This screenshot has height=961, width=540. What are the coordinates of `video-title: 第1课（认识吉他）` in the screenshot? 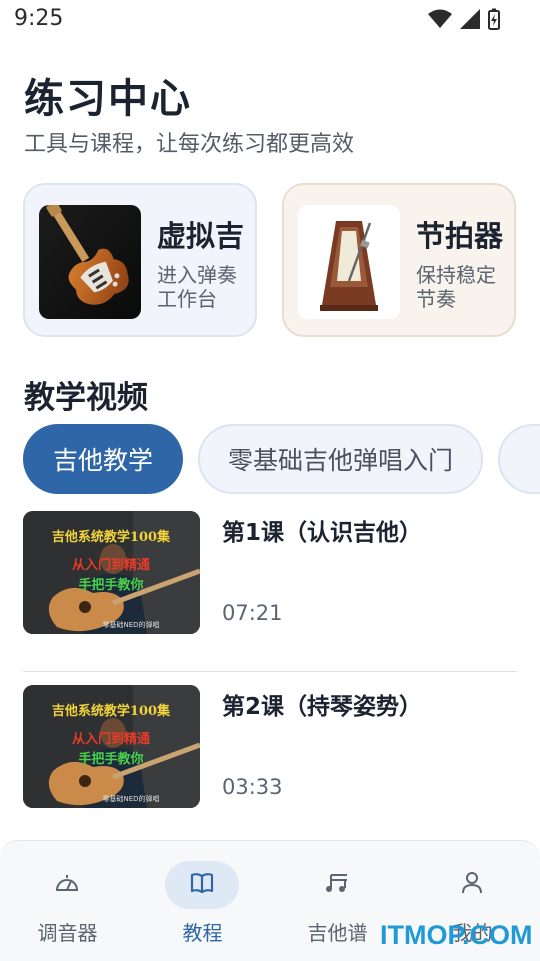 It's located at (322, 533).